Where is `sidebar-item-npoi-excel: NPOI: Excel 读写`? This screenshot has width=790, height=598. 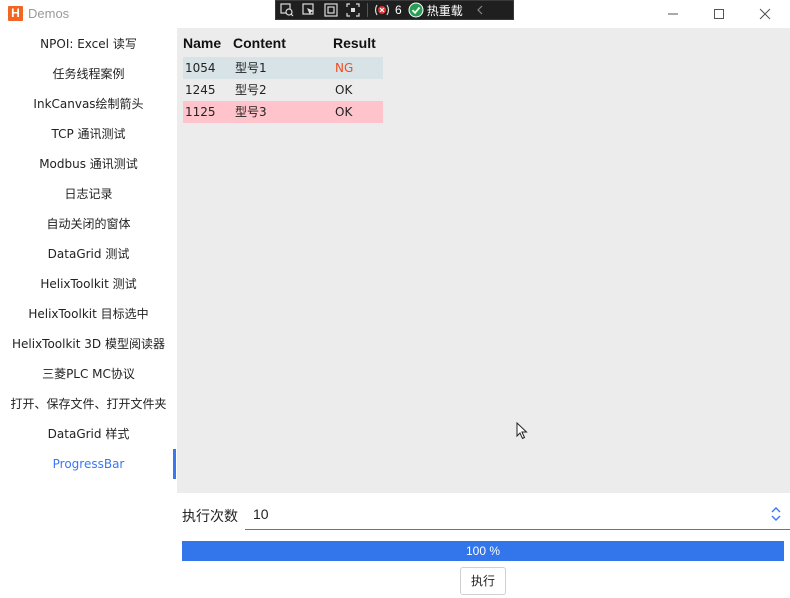 sidebar-item-npoi-excel: NPOI: Excel 读写 is located at coordinates (88, 44).